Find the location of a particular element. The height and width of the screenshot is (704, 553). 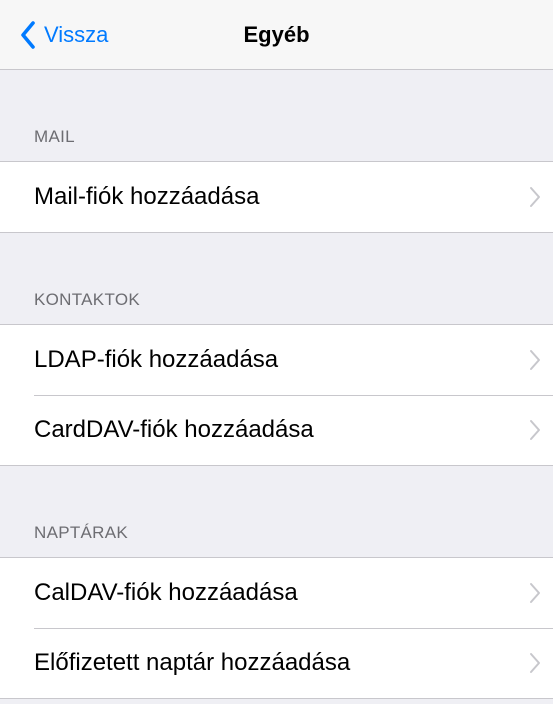

add-ldap-account-row: LDAP-fiók hozzáadása is located at coordinates (276, 360).